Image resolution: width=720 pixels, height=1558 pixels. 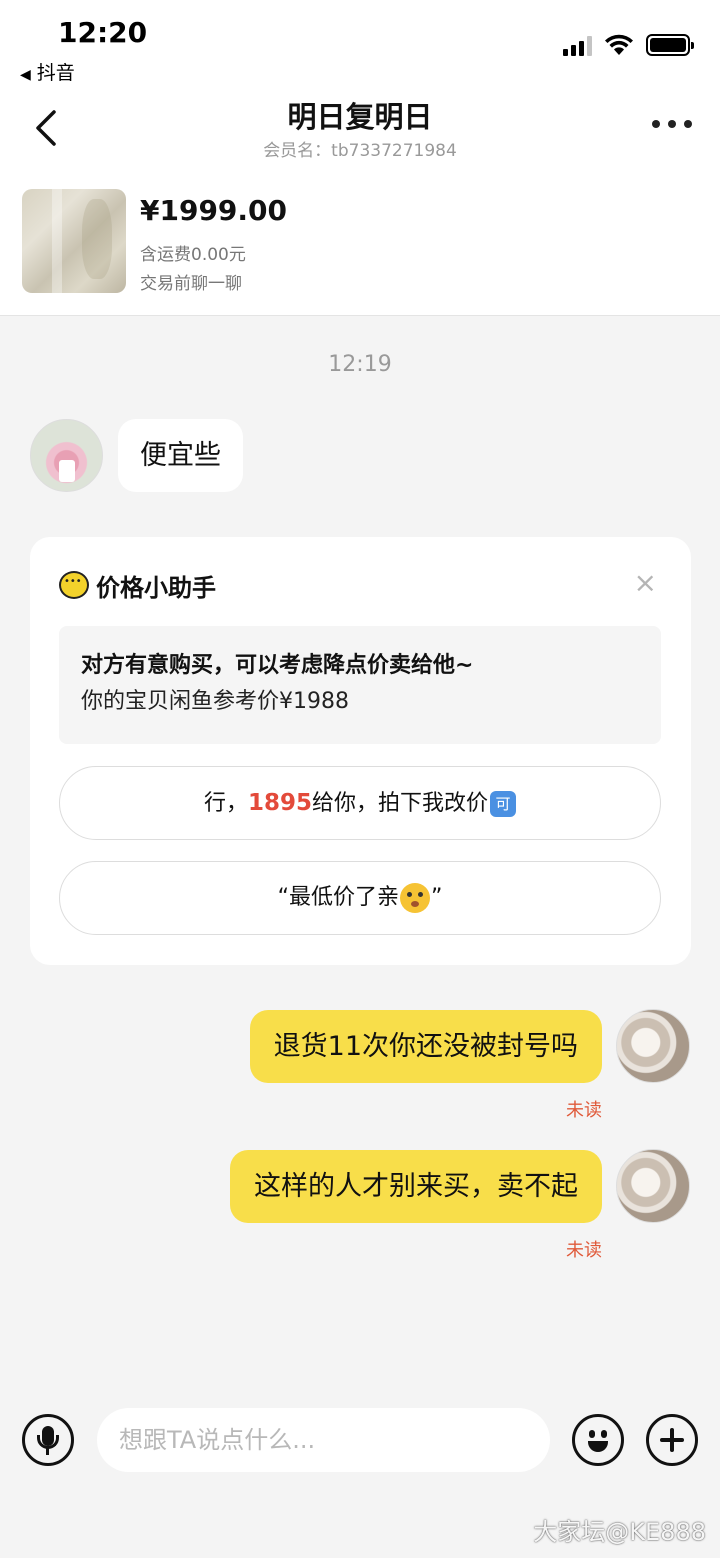 I want to click on product-price: ¥1999.00, so click(x=214, y=210).